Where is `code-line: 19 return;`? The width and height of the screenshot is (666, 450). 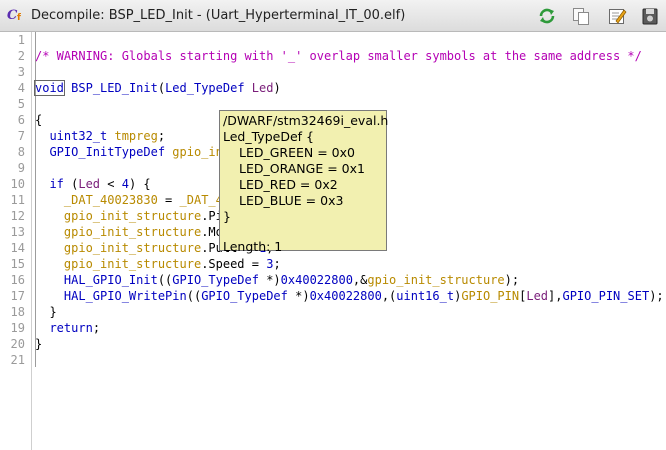 code-line: 19 return; is located at coordinates (333, 328).